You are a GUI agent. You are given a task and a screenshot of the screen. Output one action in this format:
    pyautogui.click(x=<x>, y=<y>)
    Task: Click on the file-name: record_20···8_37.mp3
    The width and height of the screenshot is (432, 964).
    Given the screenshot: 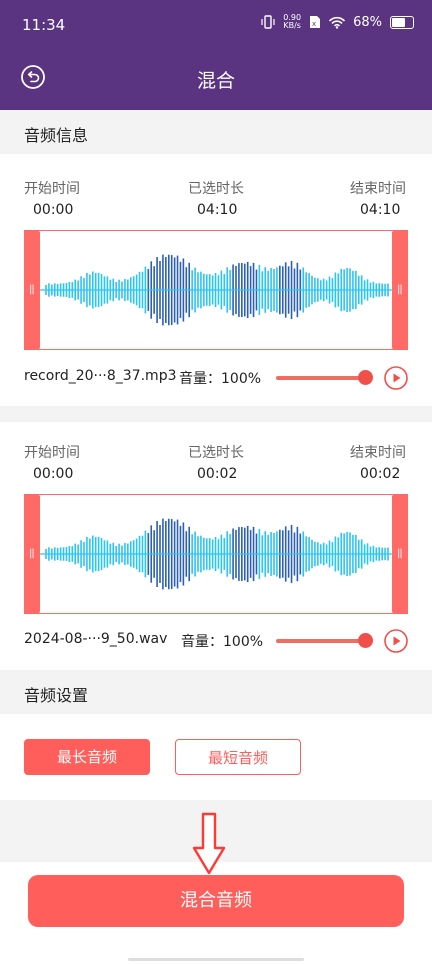 What is the action you would take?
    pyautogui.click(x=100, y=376)
    